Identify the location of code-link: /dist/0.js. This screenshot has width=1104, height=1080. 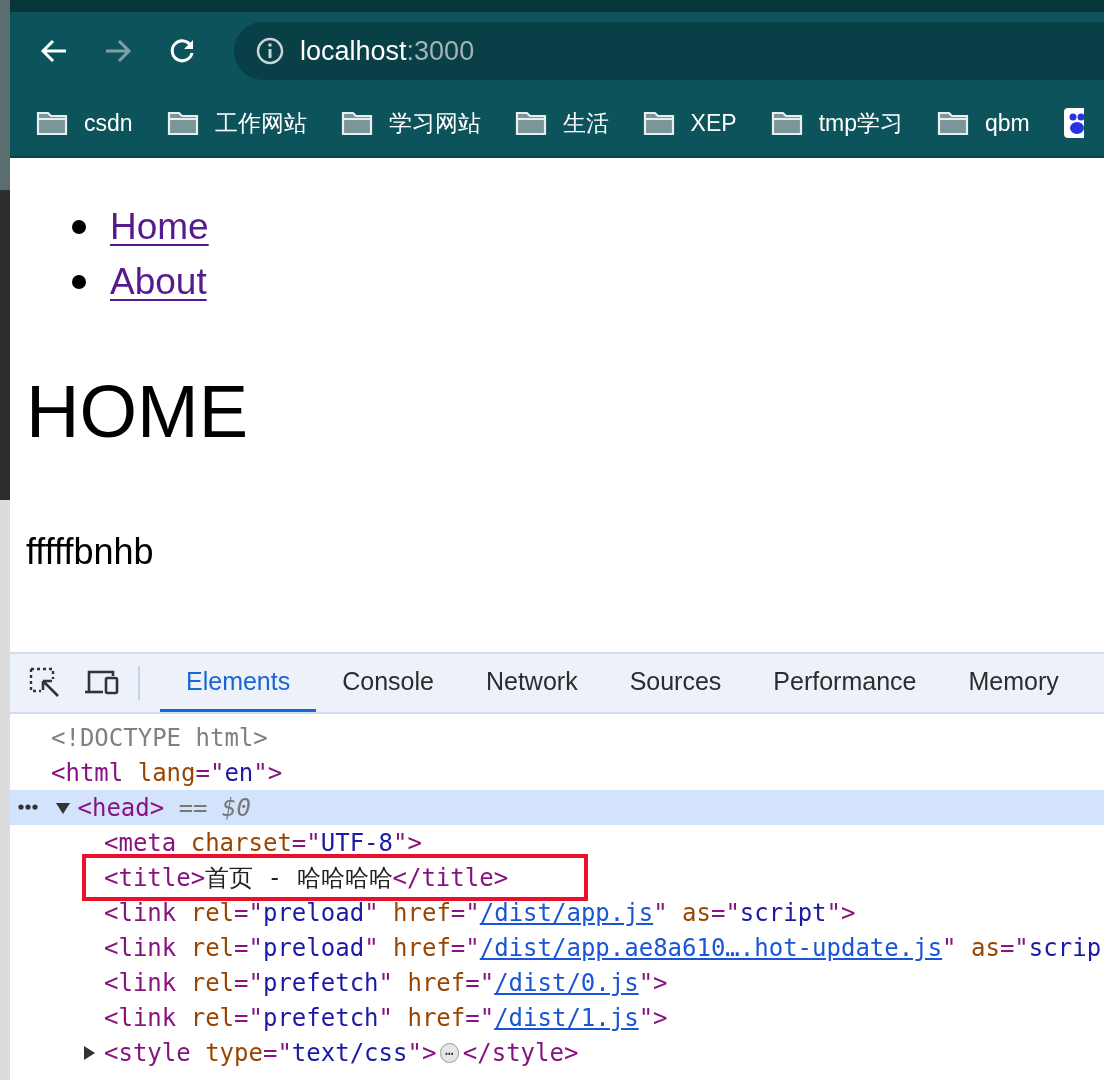
(566, 982).